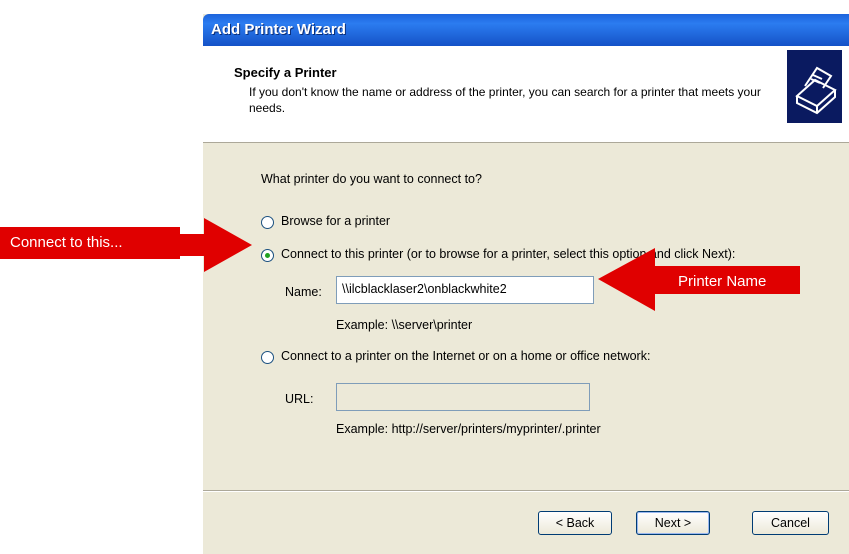 This screenshot has width=849, height=554. I want to click on back-button: < Back, so click(575, 523).